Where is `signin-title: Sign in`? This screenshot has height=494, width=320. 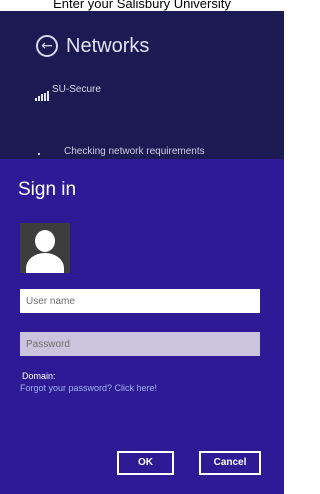
signin-title: Sign in is located at coordinates (47, 189).